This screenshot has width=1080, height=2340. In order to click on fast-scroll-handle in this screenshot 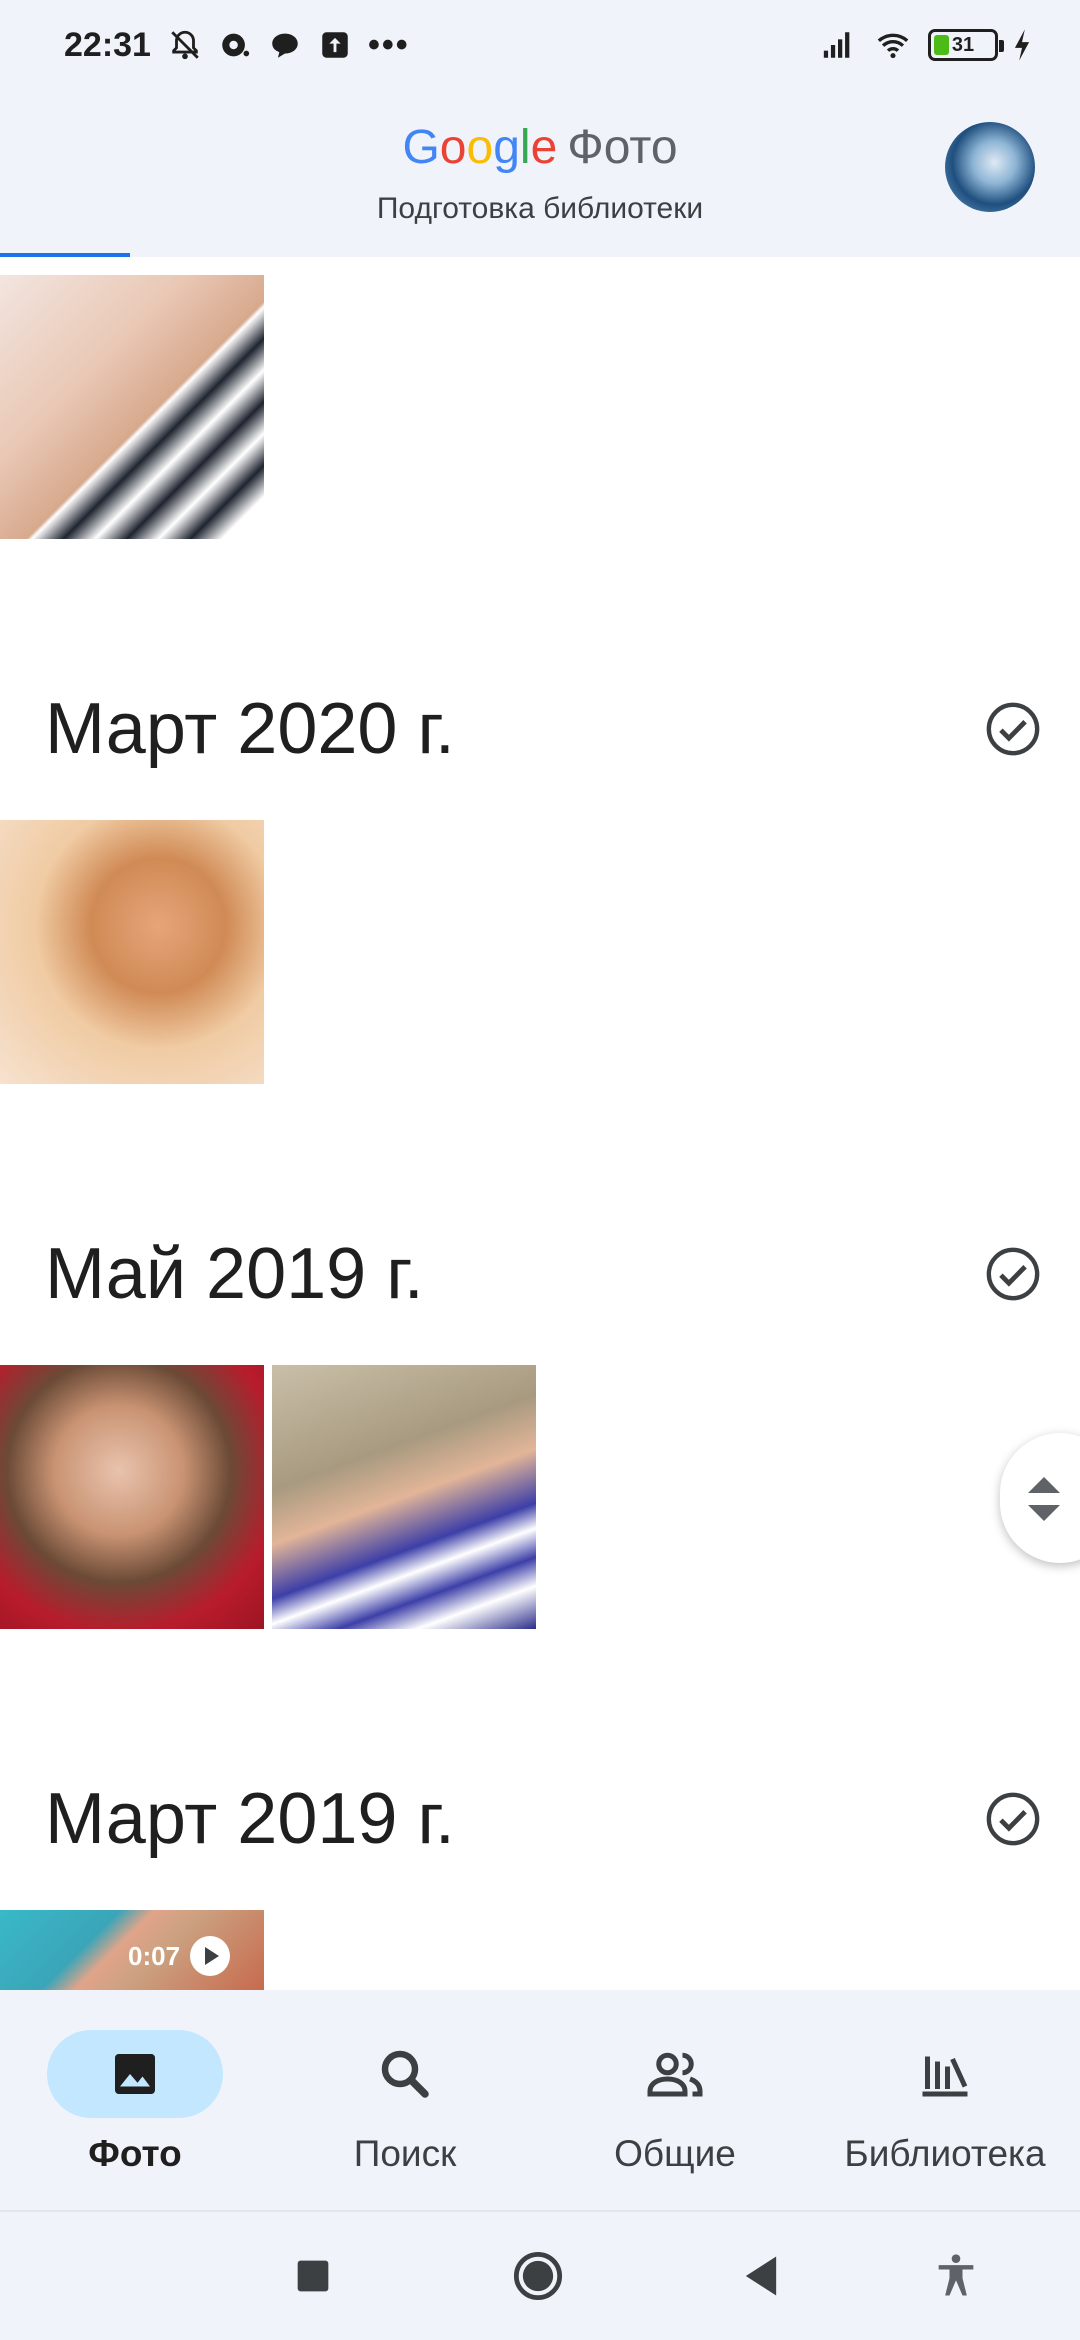, I will do `click(1040, 1498)`.